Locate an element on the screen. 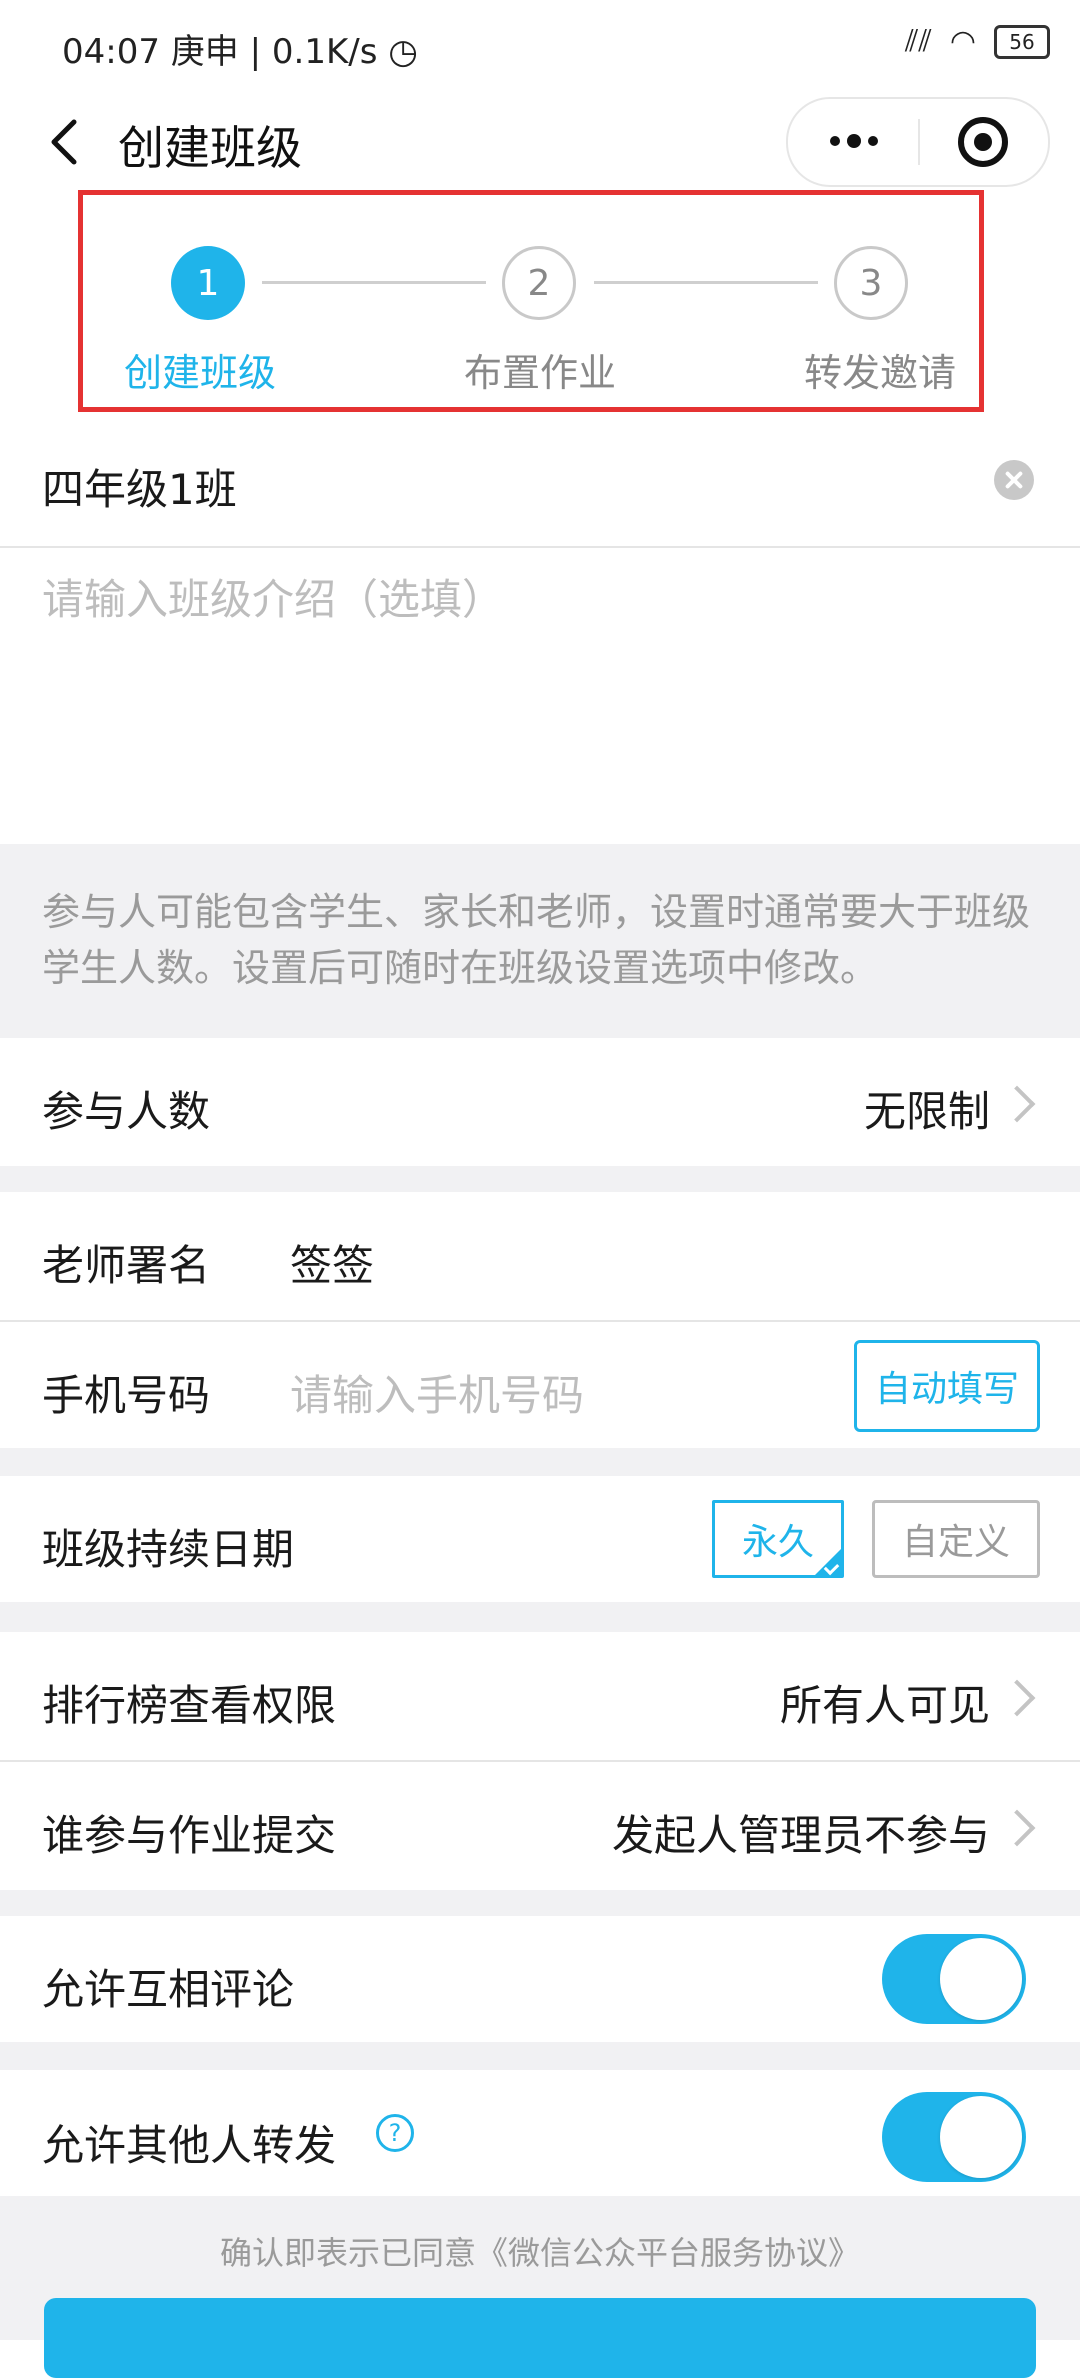 This screenshot has width=1080, height=2378. step-2-label: 布置作业 is located at coordinates (540, 373).